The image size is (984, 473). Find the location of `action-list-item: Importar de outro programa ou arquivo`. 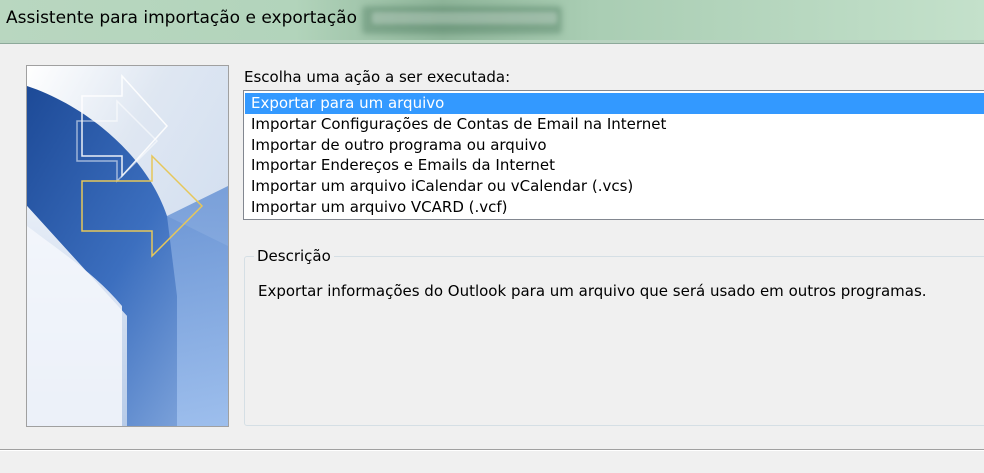

action-list-item: Importar de outro programa ou arquivo is located at coordinates (614, 145).